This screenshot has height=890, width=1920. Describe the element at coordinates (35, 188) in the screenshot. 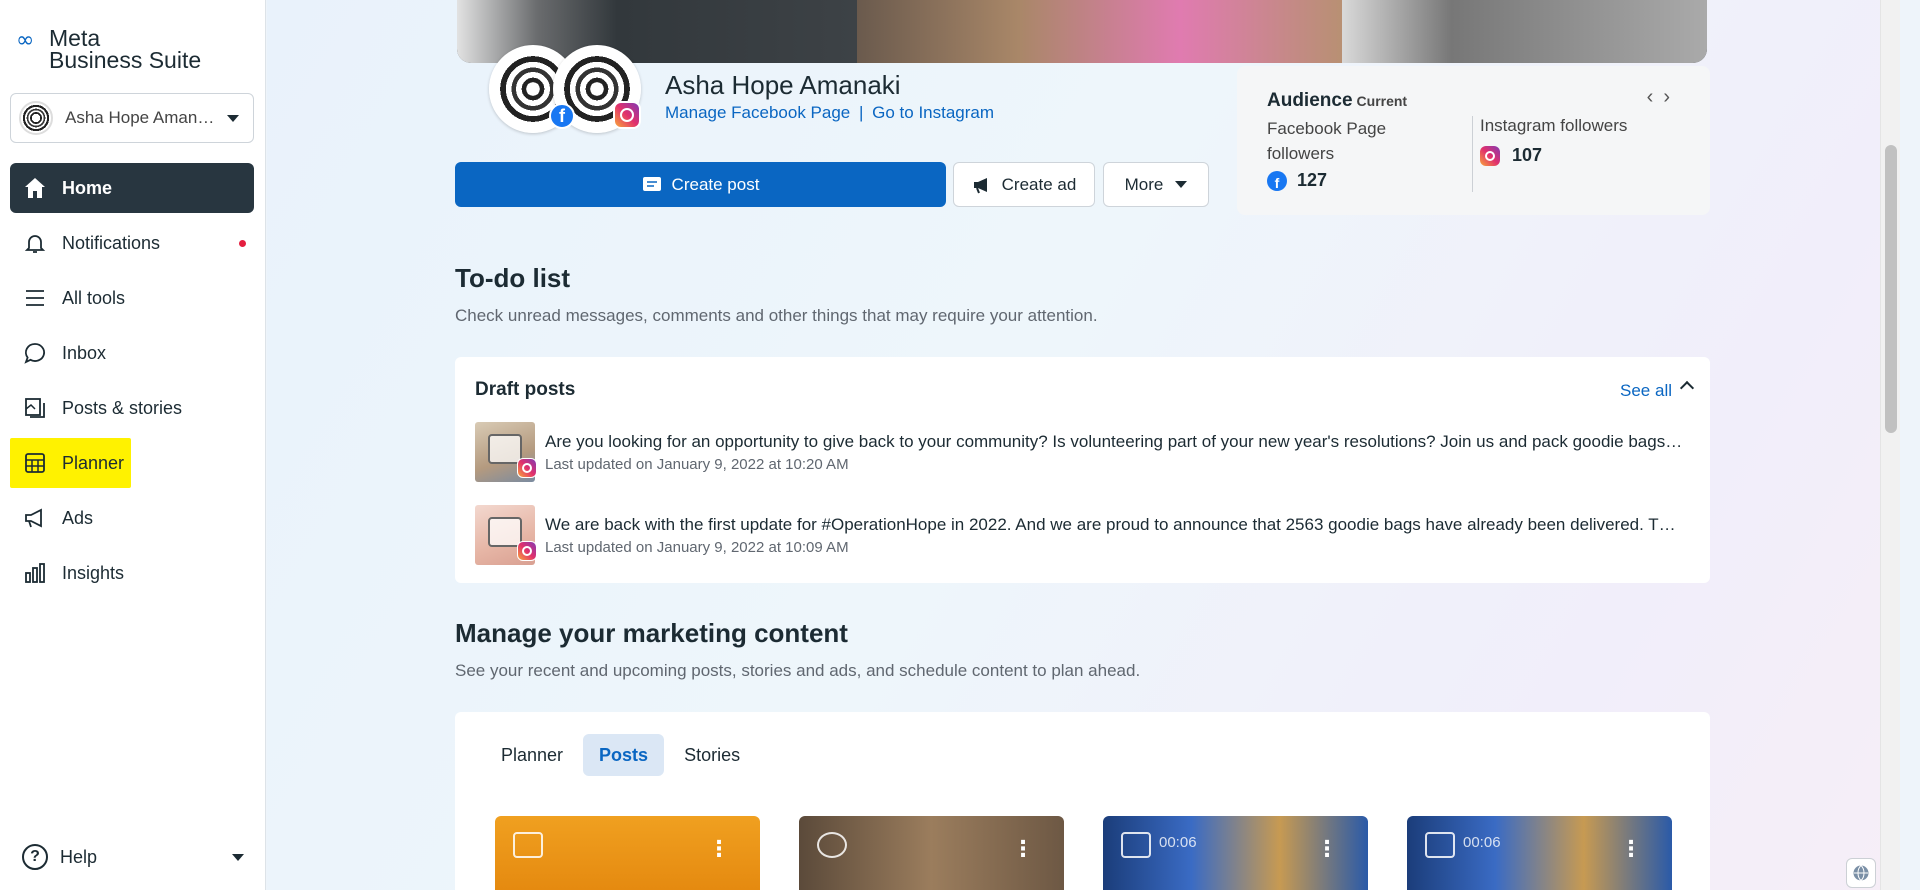

I see `home-icon` at that location.